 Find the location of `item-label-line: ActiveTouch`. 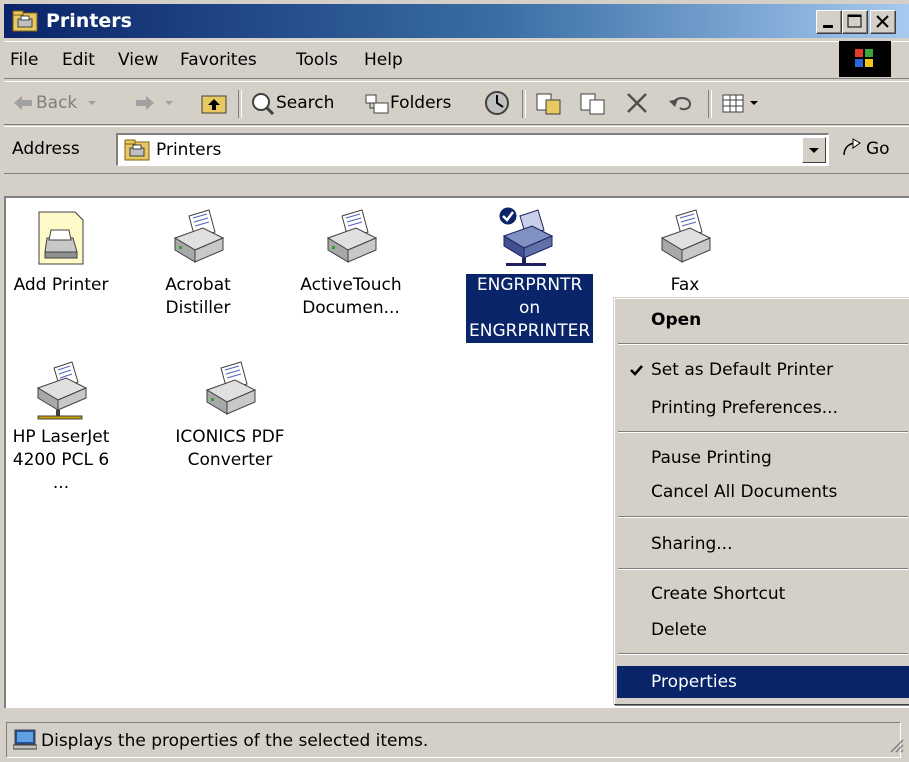

item-label-line: ActiveTouch is located at coordinates (351, 285).